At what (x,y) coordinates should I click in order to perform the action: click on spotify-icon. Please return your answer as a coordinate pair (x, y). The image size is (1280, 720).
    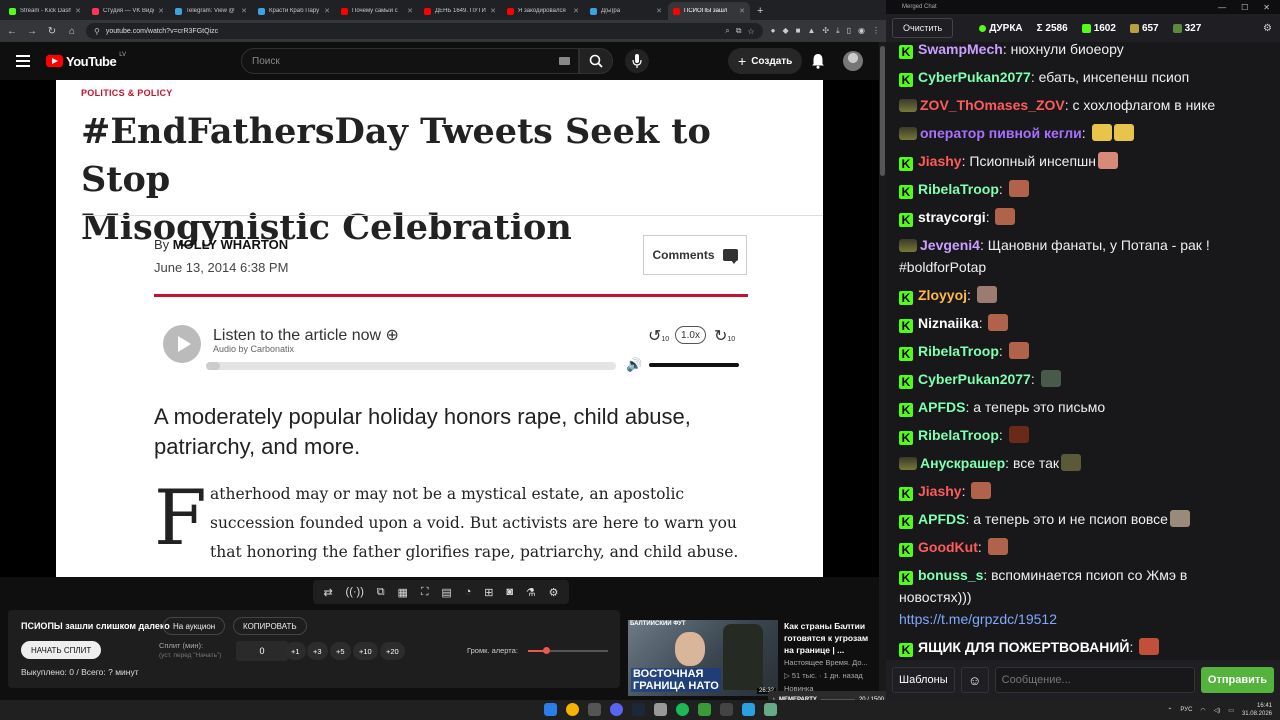
    Looking at the image, I should click on (682, 709).